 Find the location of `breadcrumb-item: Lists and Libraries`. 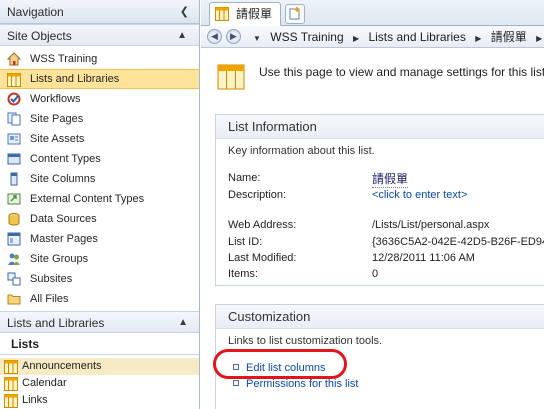

breadcrumb-item: Lists and Libraries is located at coordinates (416, 37).